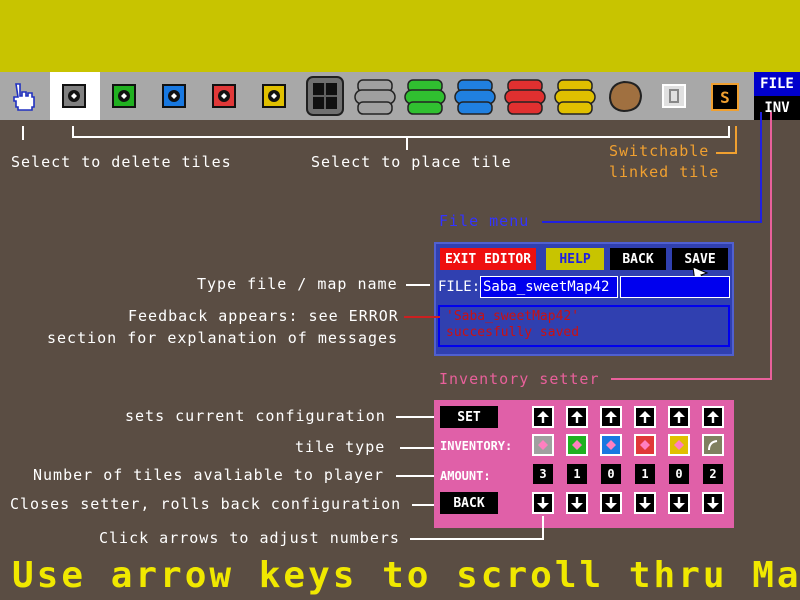  What do you see at coordinates (549, 287) in the screenshot?
I see `file-name-input: Saba_sweetMap42` at bounding box center [549, 287].